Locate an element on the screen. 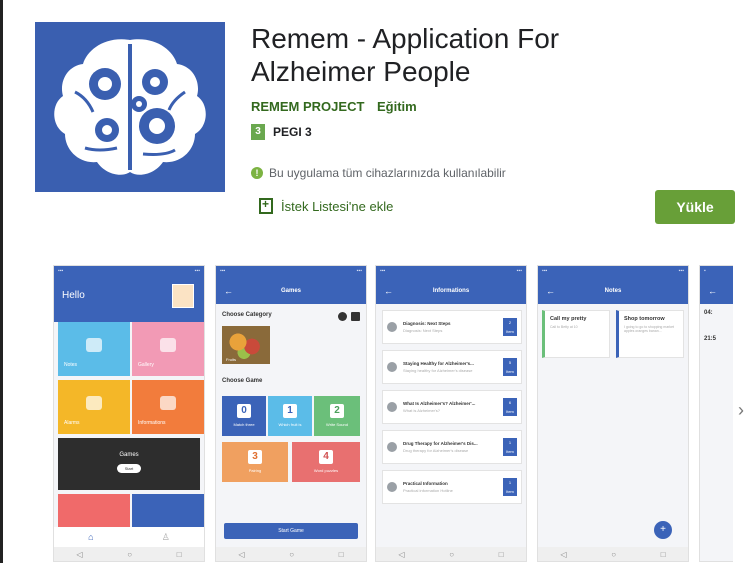 The image size is (749, 563). game-name: Word puzzles is located at coordinates (326, 470).